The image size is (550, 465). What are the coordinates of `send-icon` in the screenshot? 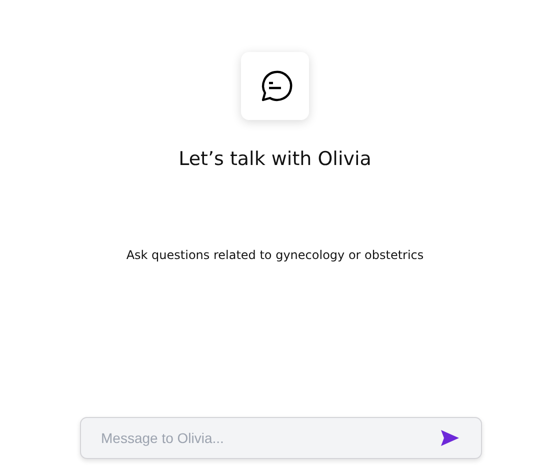 It's located at (450, 438).